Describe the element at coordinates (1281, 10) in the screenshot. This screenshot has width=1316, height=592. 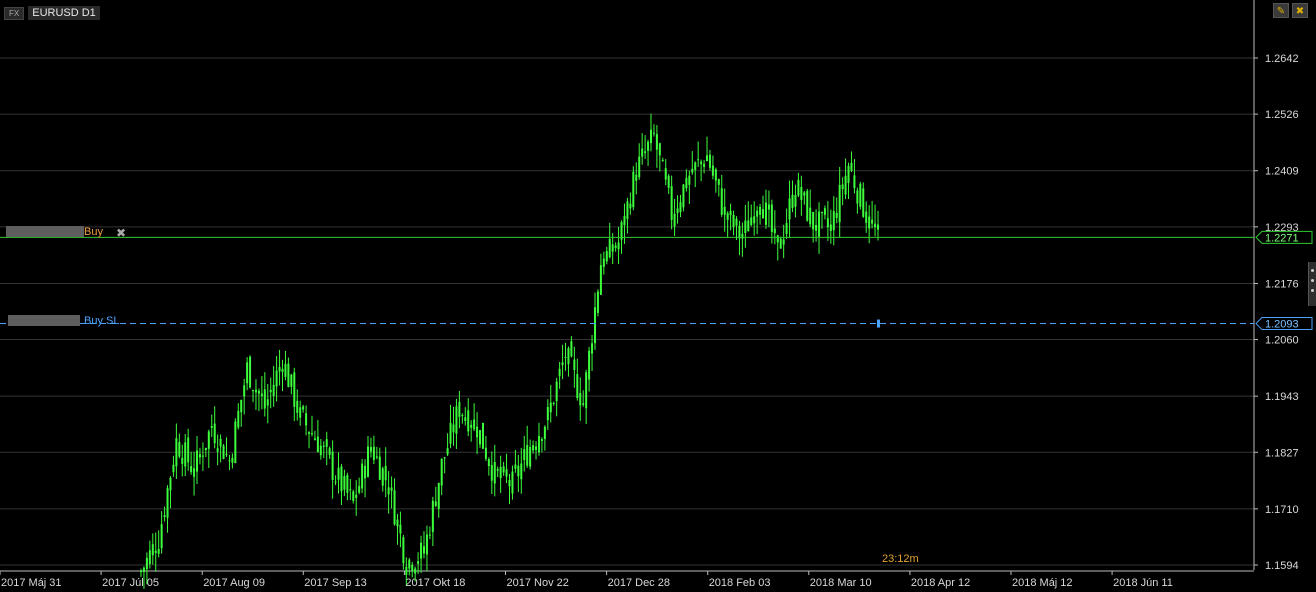
I see `pencil-icon: ✎` at that location.